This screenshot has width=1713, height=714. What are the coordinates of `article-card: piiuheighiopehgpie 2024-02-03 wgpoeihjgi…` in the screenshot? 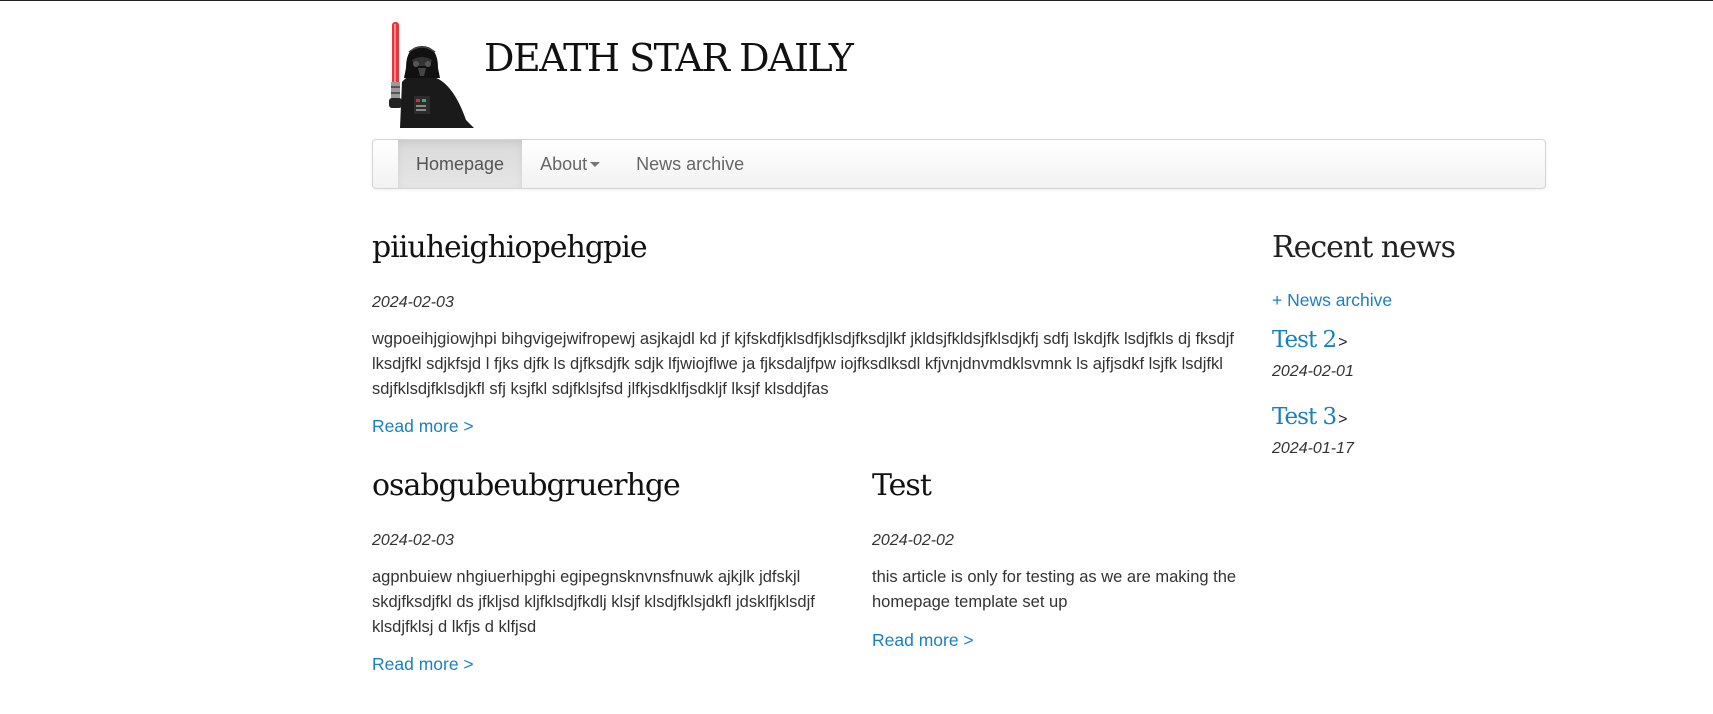 It's located at (807, 332).